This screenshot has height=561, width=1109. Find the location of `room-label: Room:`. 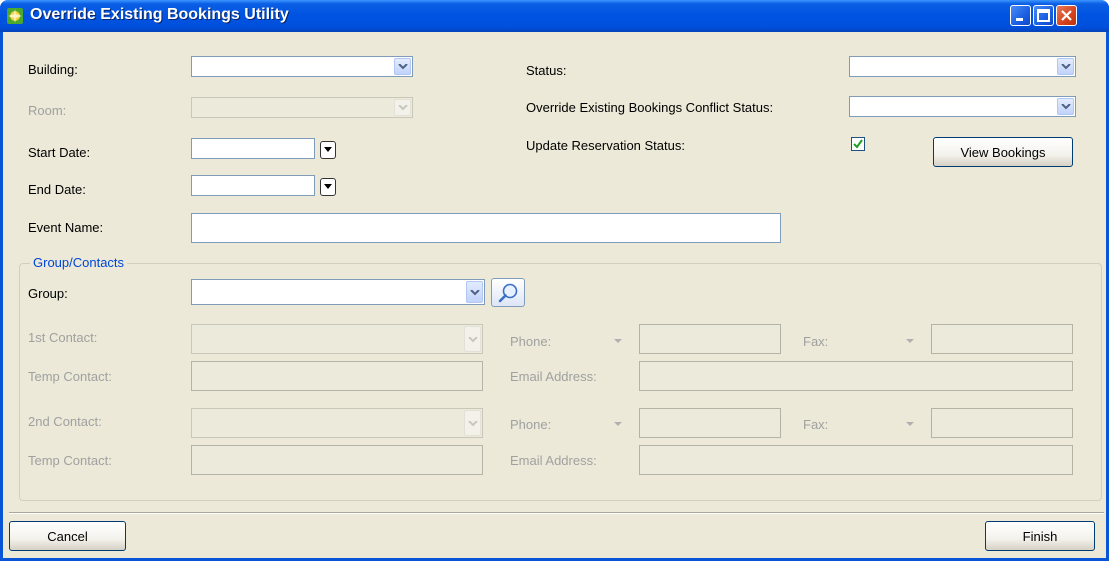

room-label: Room: is located at coordinates (47, 110).